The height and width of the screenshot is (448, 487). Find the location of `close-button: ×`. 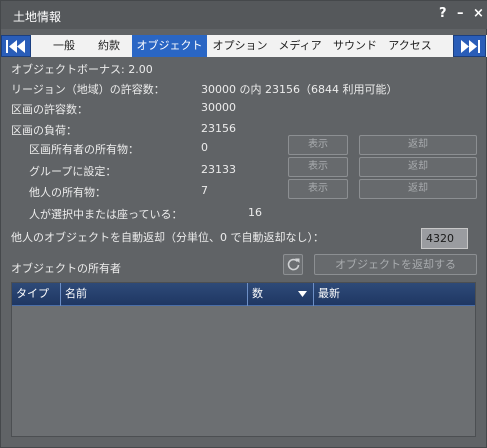

close-button: × is located at coordinates (478, 13).